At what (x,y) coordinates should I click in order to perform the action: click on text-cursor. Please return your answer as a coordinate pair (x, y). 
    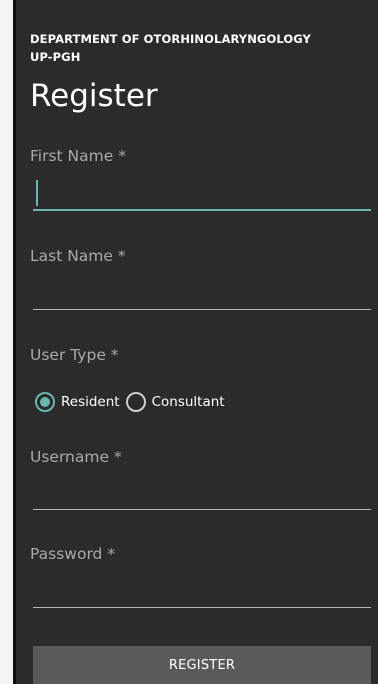
    Looking at the image, I should click on (37, 193).